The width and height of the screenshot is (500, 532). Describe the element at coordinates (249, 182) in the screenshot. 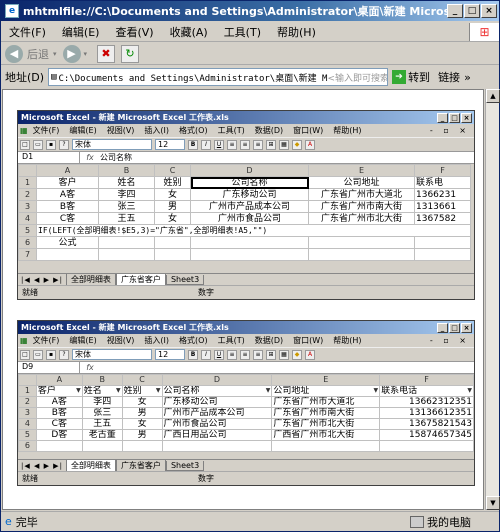

I see `selected-cell: 公司名称` at that location.